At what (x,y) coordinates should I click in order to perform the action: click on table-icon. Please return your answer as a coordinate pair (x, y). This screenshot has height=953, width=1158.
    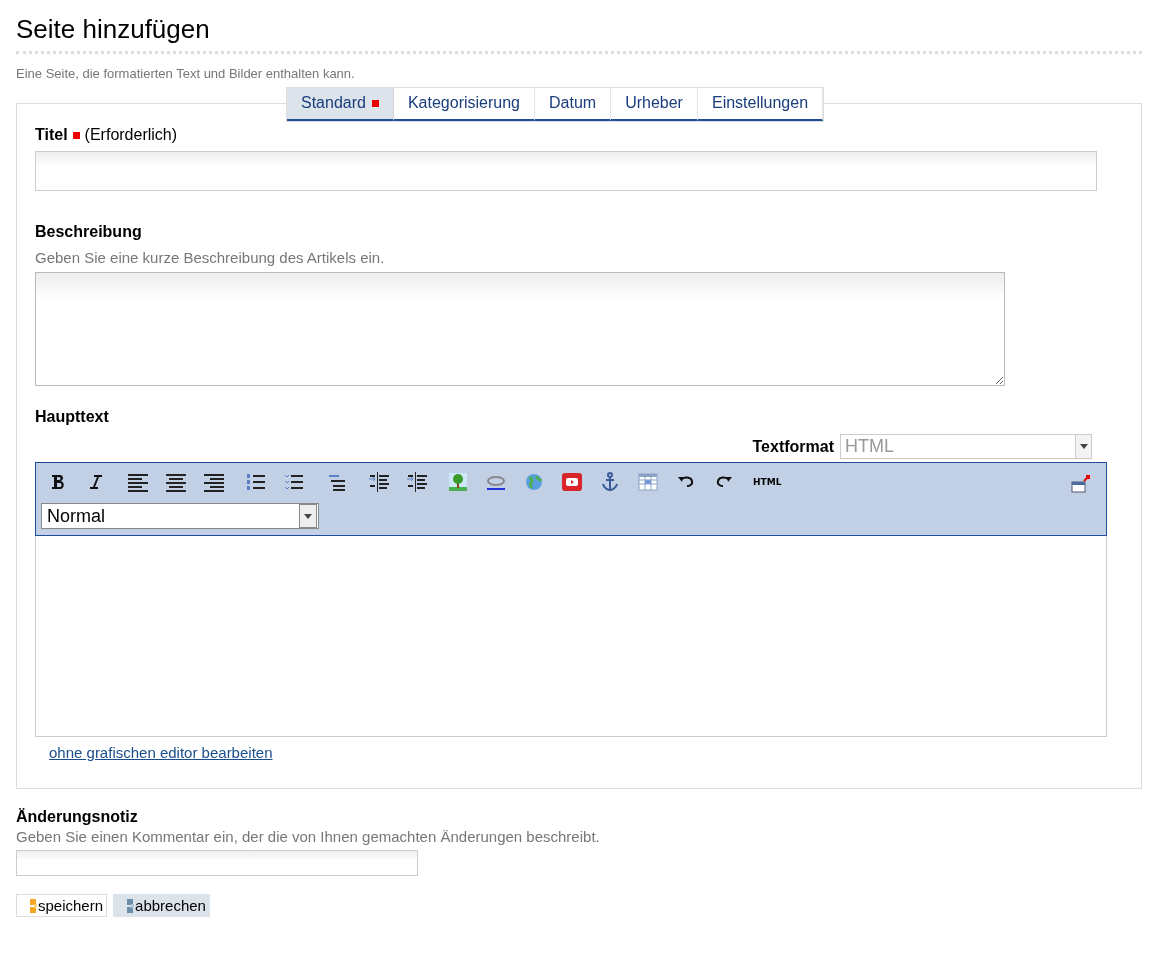
    Looking at the image, I should click on (648, 482).